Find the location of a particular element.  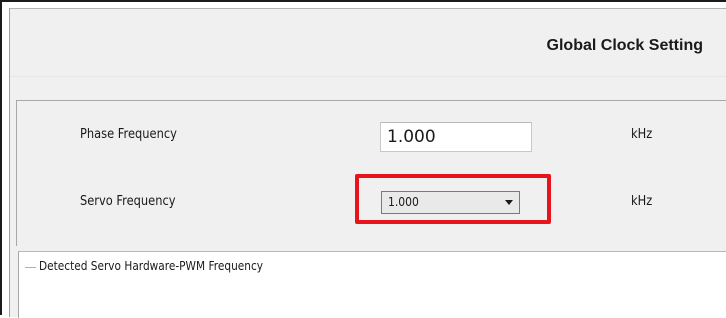

hardware-pwm-group-title: Detected Servo Hardware-PWM Frequency is located at coordinates (151, 266).